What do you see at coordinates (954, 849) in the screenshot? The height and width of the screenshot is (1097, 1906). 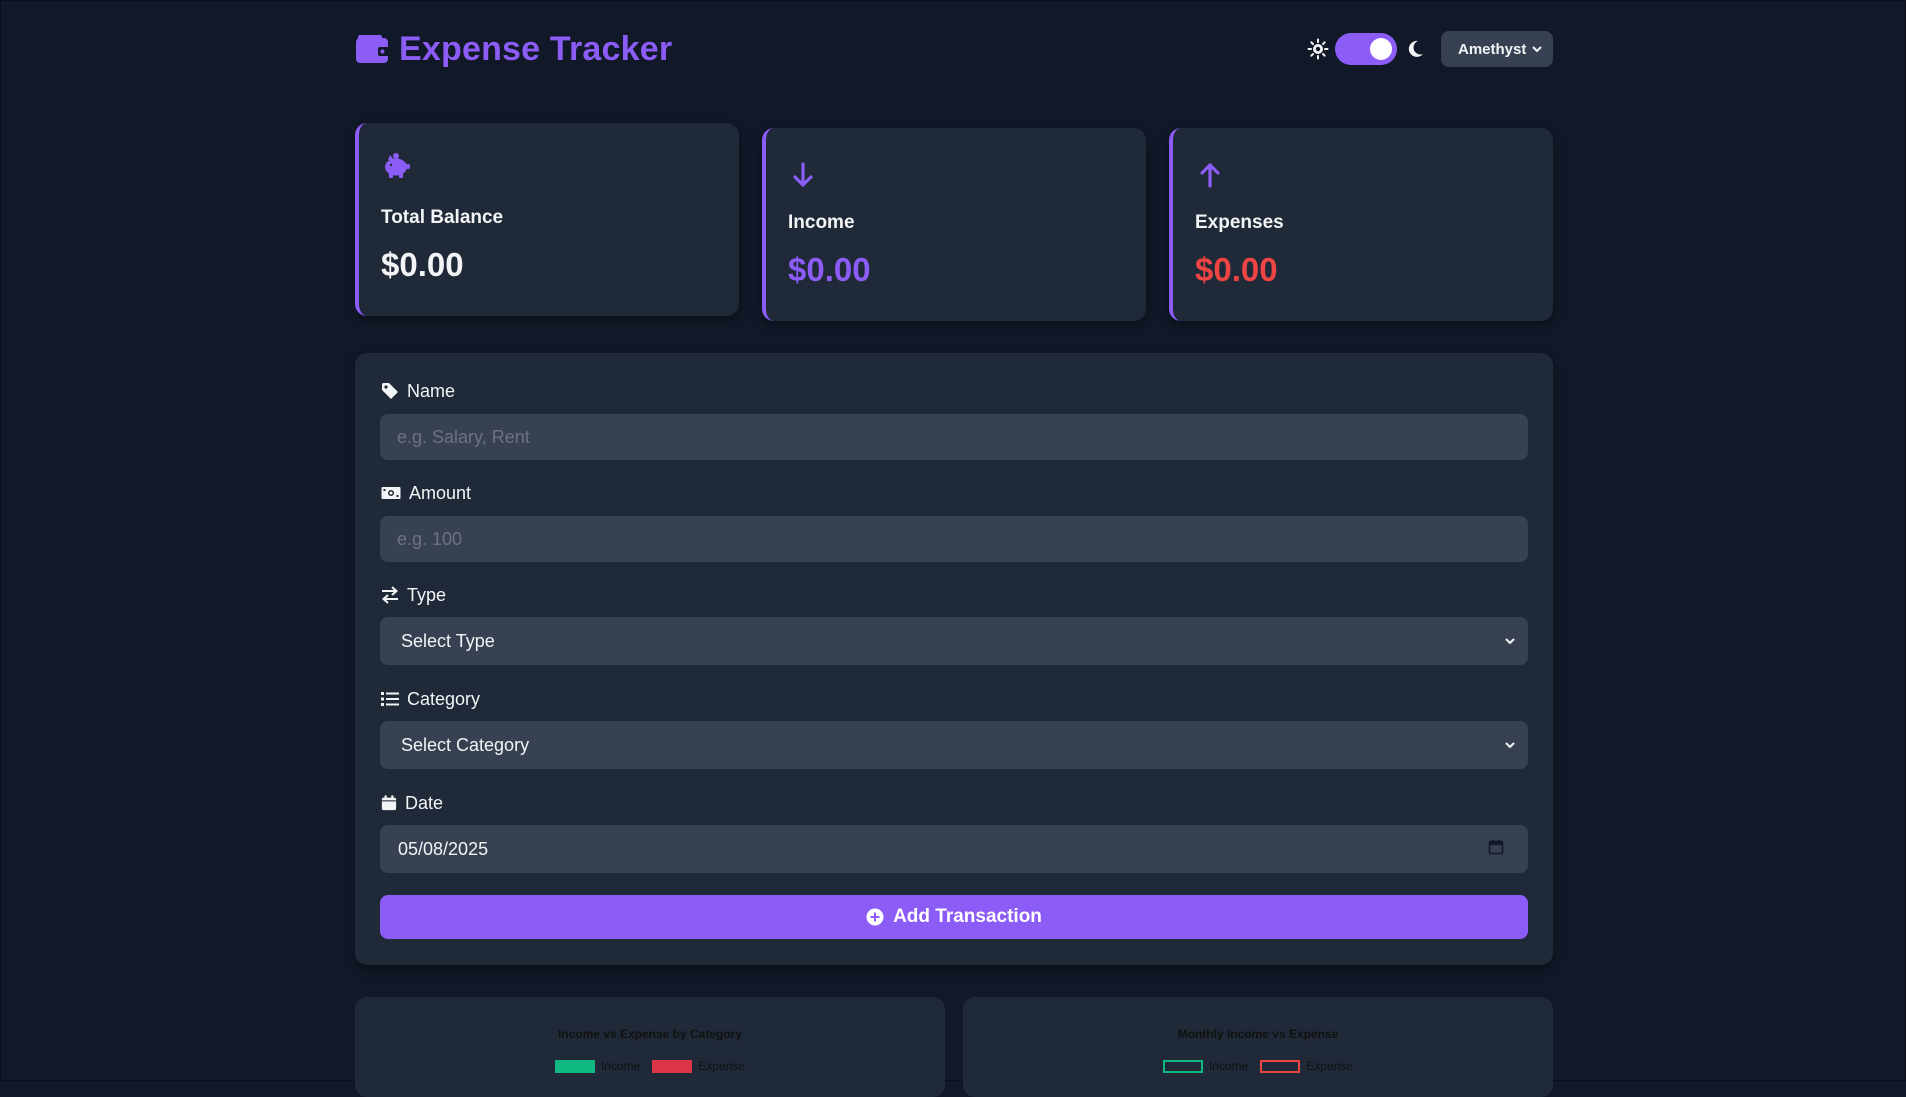 I see `date-input: 05/08/2025` at bounding box center [954, 849].